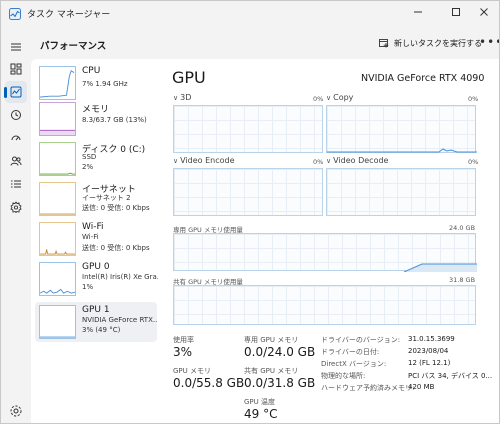  I want to click on gpu-title: GPU, so click(189, 77).